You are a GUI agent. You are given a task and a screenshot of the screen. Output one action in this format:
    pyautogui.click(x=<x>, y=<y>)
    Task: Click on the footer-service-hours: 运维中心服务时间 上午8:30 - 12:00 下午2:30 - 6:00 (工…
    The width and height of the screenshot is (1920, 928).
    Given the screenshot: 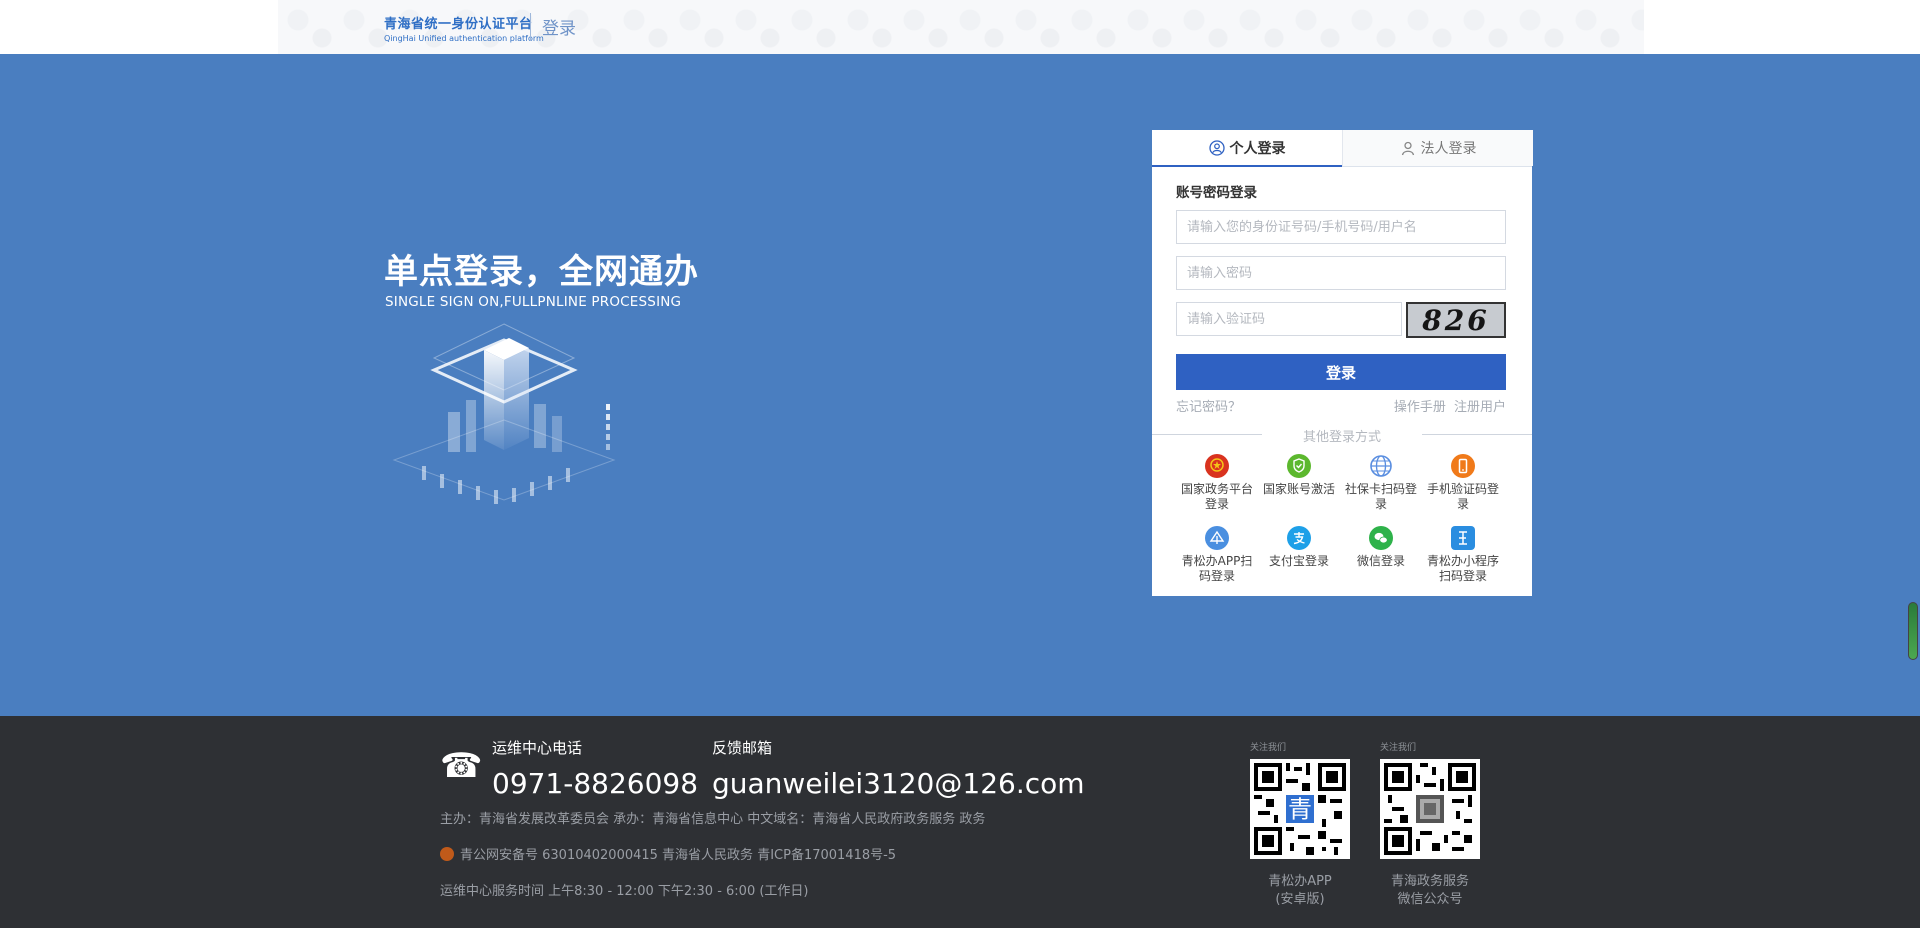 What is the action you would take?
    pyautogui.click(x=624, y=891)
    